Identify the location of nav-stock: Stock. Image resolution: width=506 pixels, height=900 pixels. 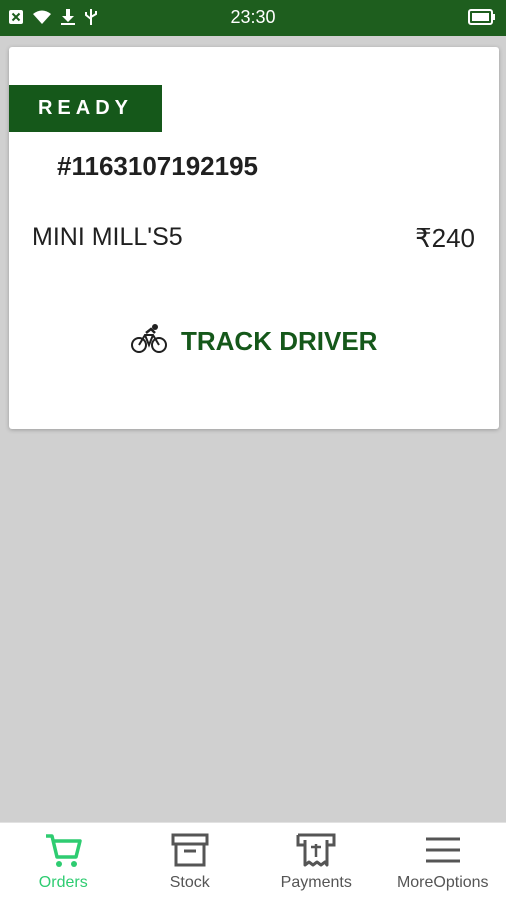
(190, 861).